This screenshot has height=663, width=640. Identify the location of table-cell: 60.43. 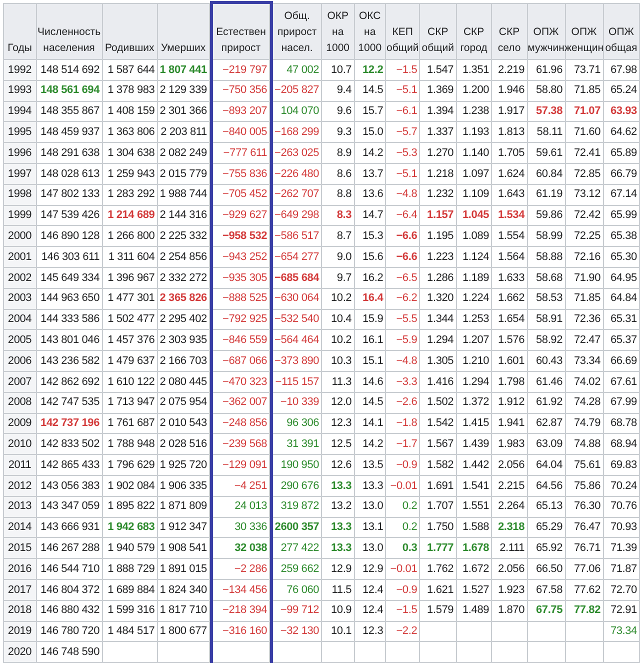
(547, 361).